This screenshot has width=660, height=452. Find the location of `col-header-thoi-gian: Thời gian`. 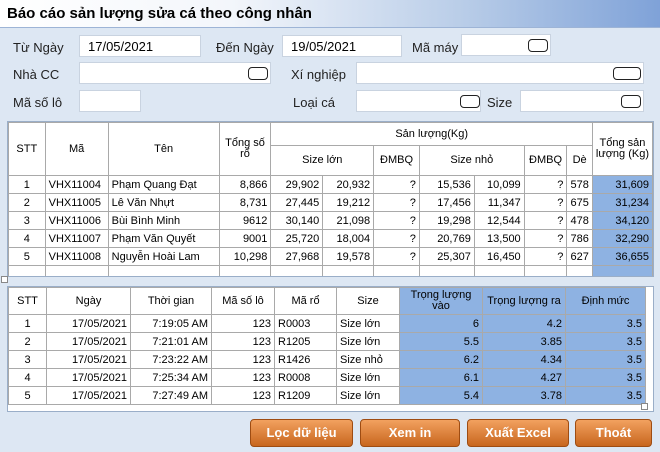

col-header-thoi-gian: Thời gian is located at coordinates (171, 301).